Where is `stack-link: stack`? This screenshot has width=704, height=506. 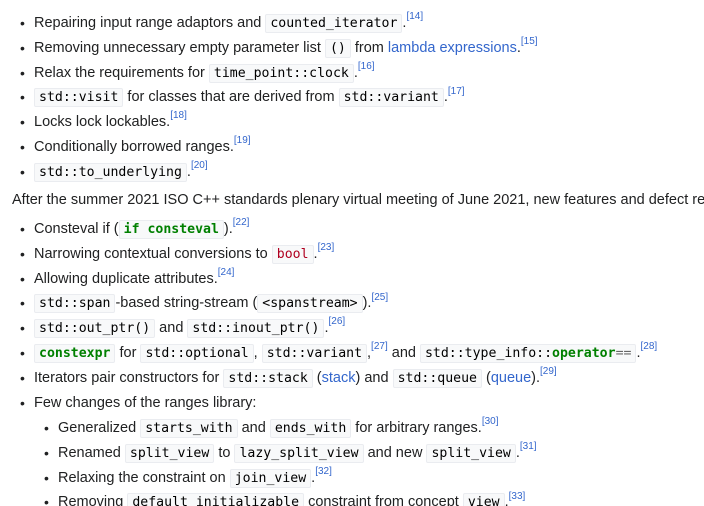 stack-link: stack is located at coordinates (339, 378).